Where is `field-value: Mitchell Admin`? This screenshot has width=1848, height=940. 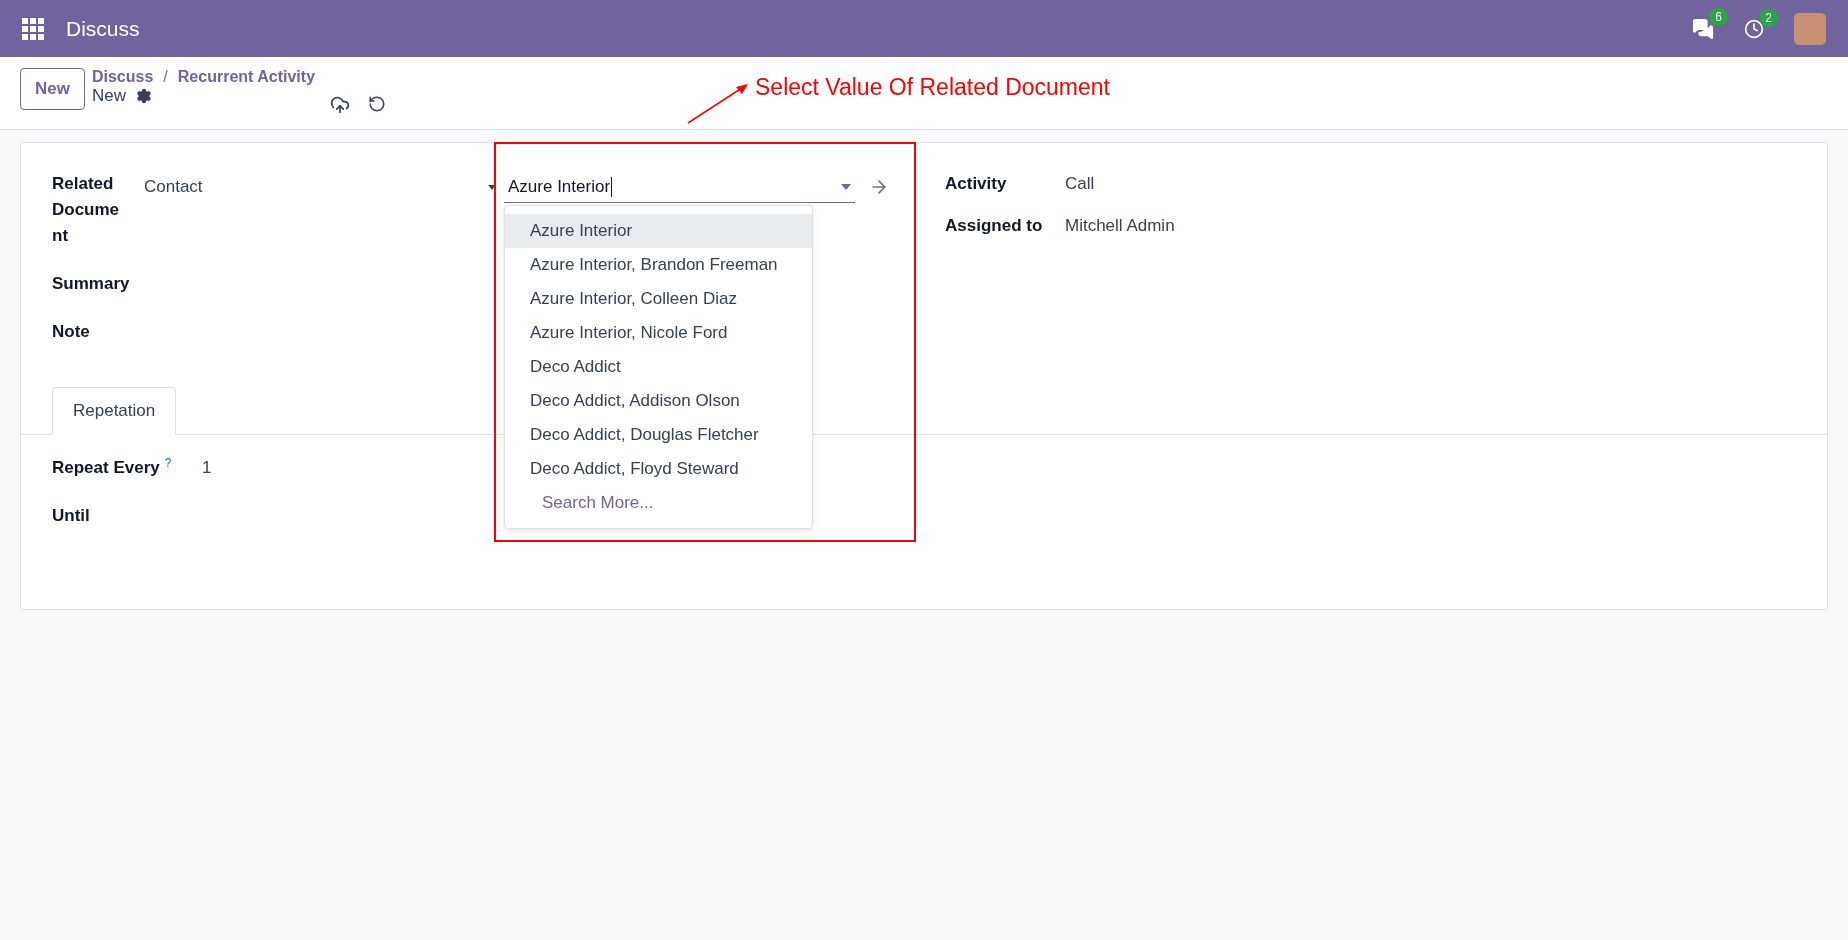
field-value: Mitchell Admin is located at coordinates (1120, 226).